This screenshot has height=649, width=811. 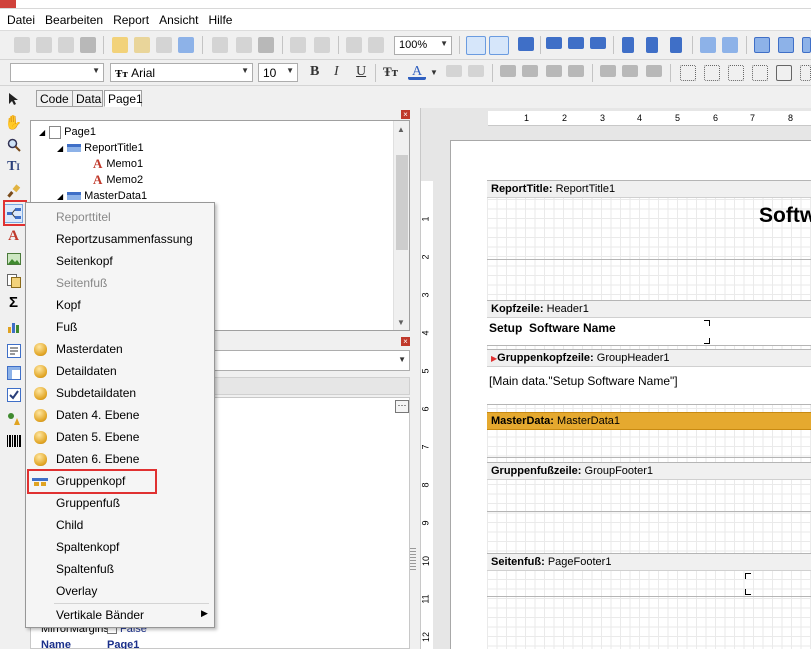 I want to click on menu-item-detaildaten: Detaildaten, so click(x=120, y=371).